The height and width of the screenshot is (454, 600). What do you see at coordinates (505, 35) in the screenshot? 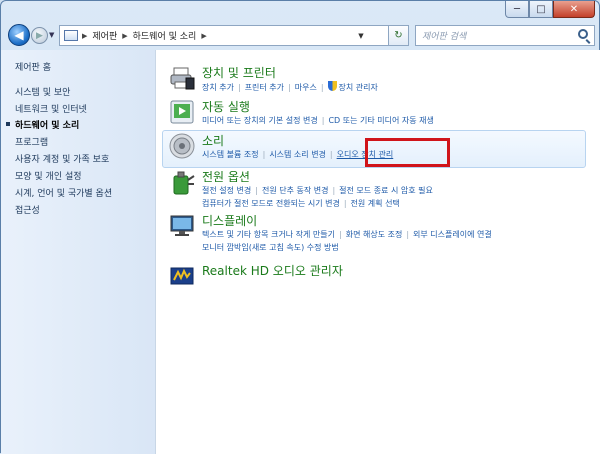
I see `search-input: 제어판 검색` at bounding box center [505, 35].